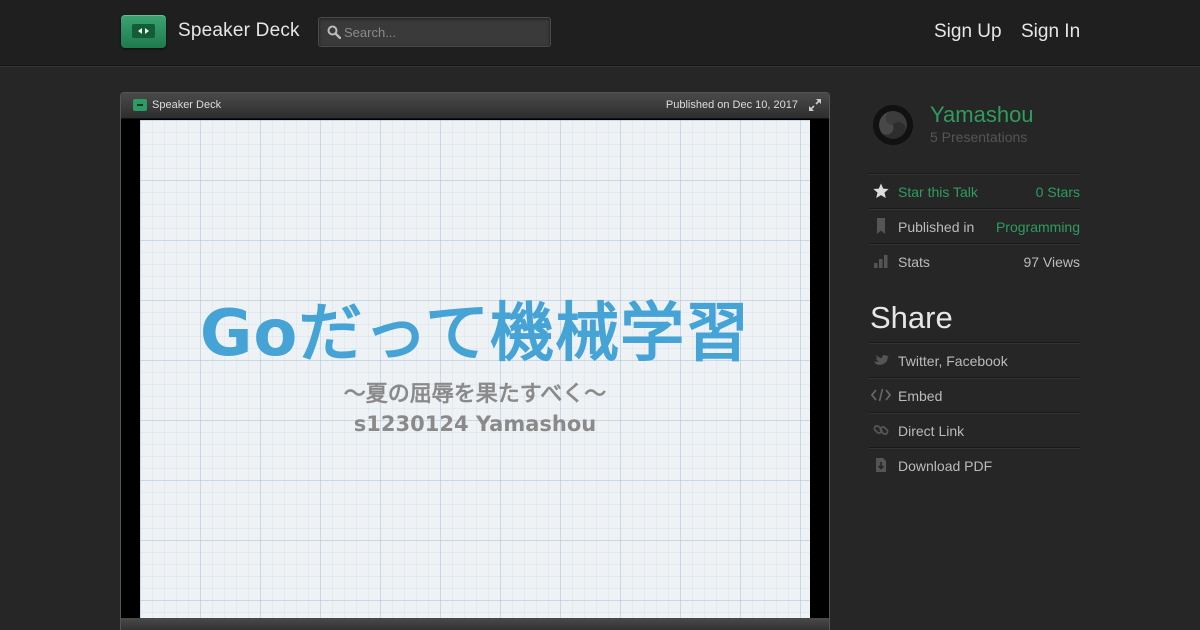 The width and height of the screenshot is (1200, 630). Describe the element at coordinates (600, 33) in the screenshot. I see `top-header: Speaker Deck Sign Up Sign In` at that location.